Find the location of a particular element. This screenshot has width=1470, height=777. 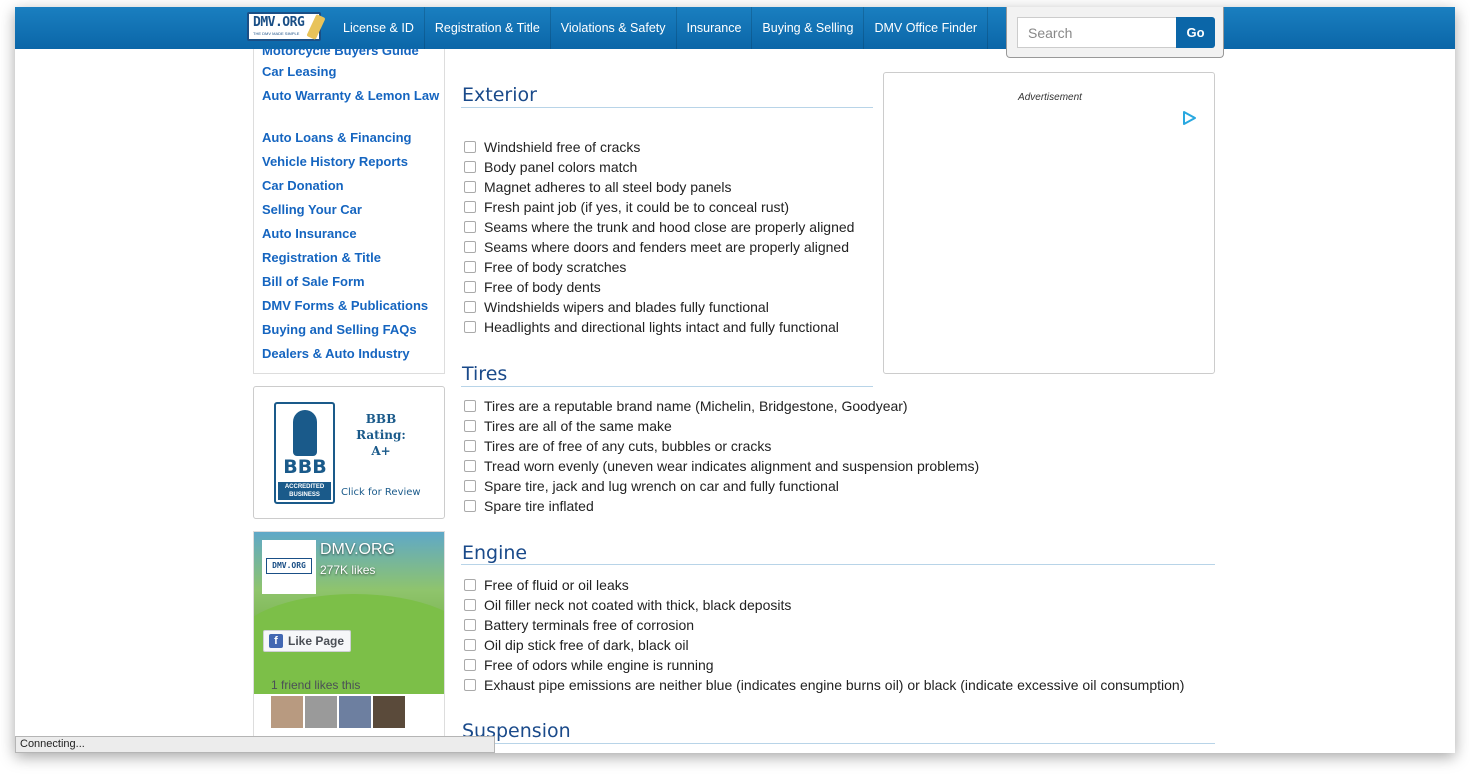

checklist-item: Battery terminals free of corrosion is located at coordinates (579, 625).